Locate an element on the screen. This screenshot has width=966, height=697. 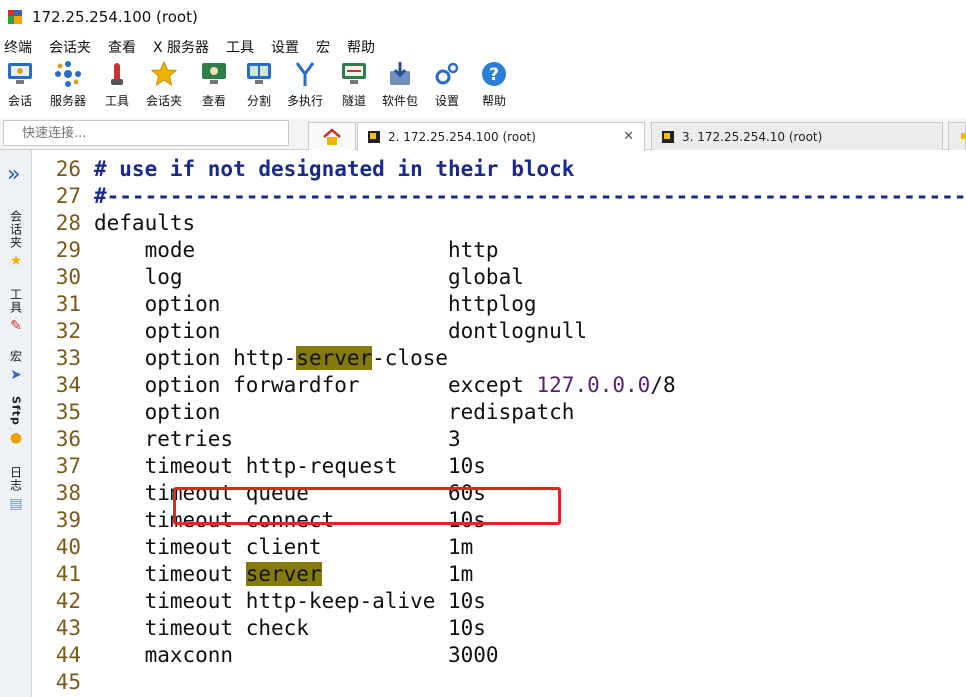
split-button: 分割 is located at coordinates (259, 84).